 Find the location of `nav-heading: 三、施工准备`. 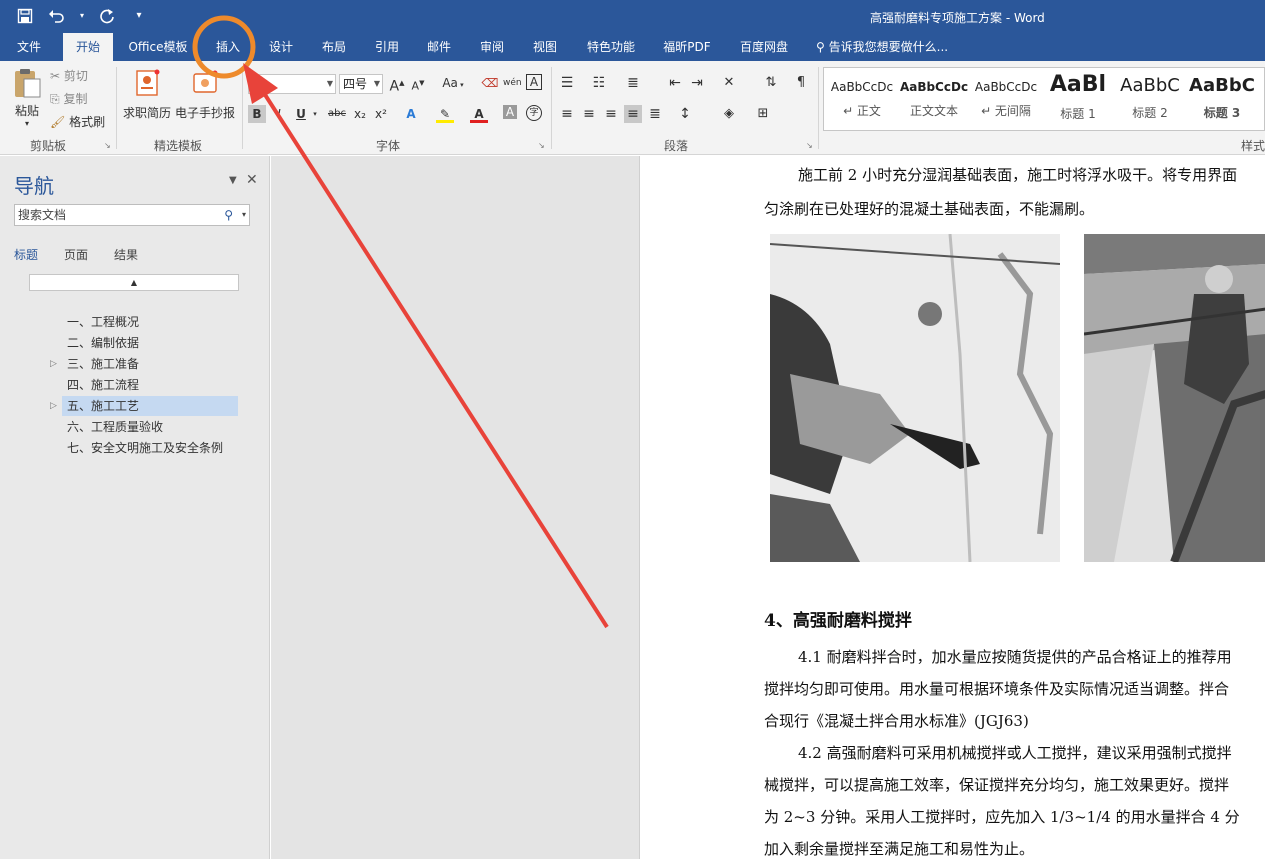

nav-heading: 三、施工准备 is located at coordinates (150, 364).